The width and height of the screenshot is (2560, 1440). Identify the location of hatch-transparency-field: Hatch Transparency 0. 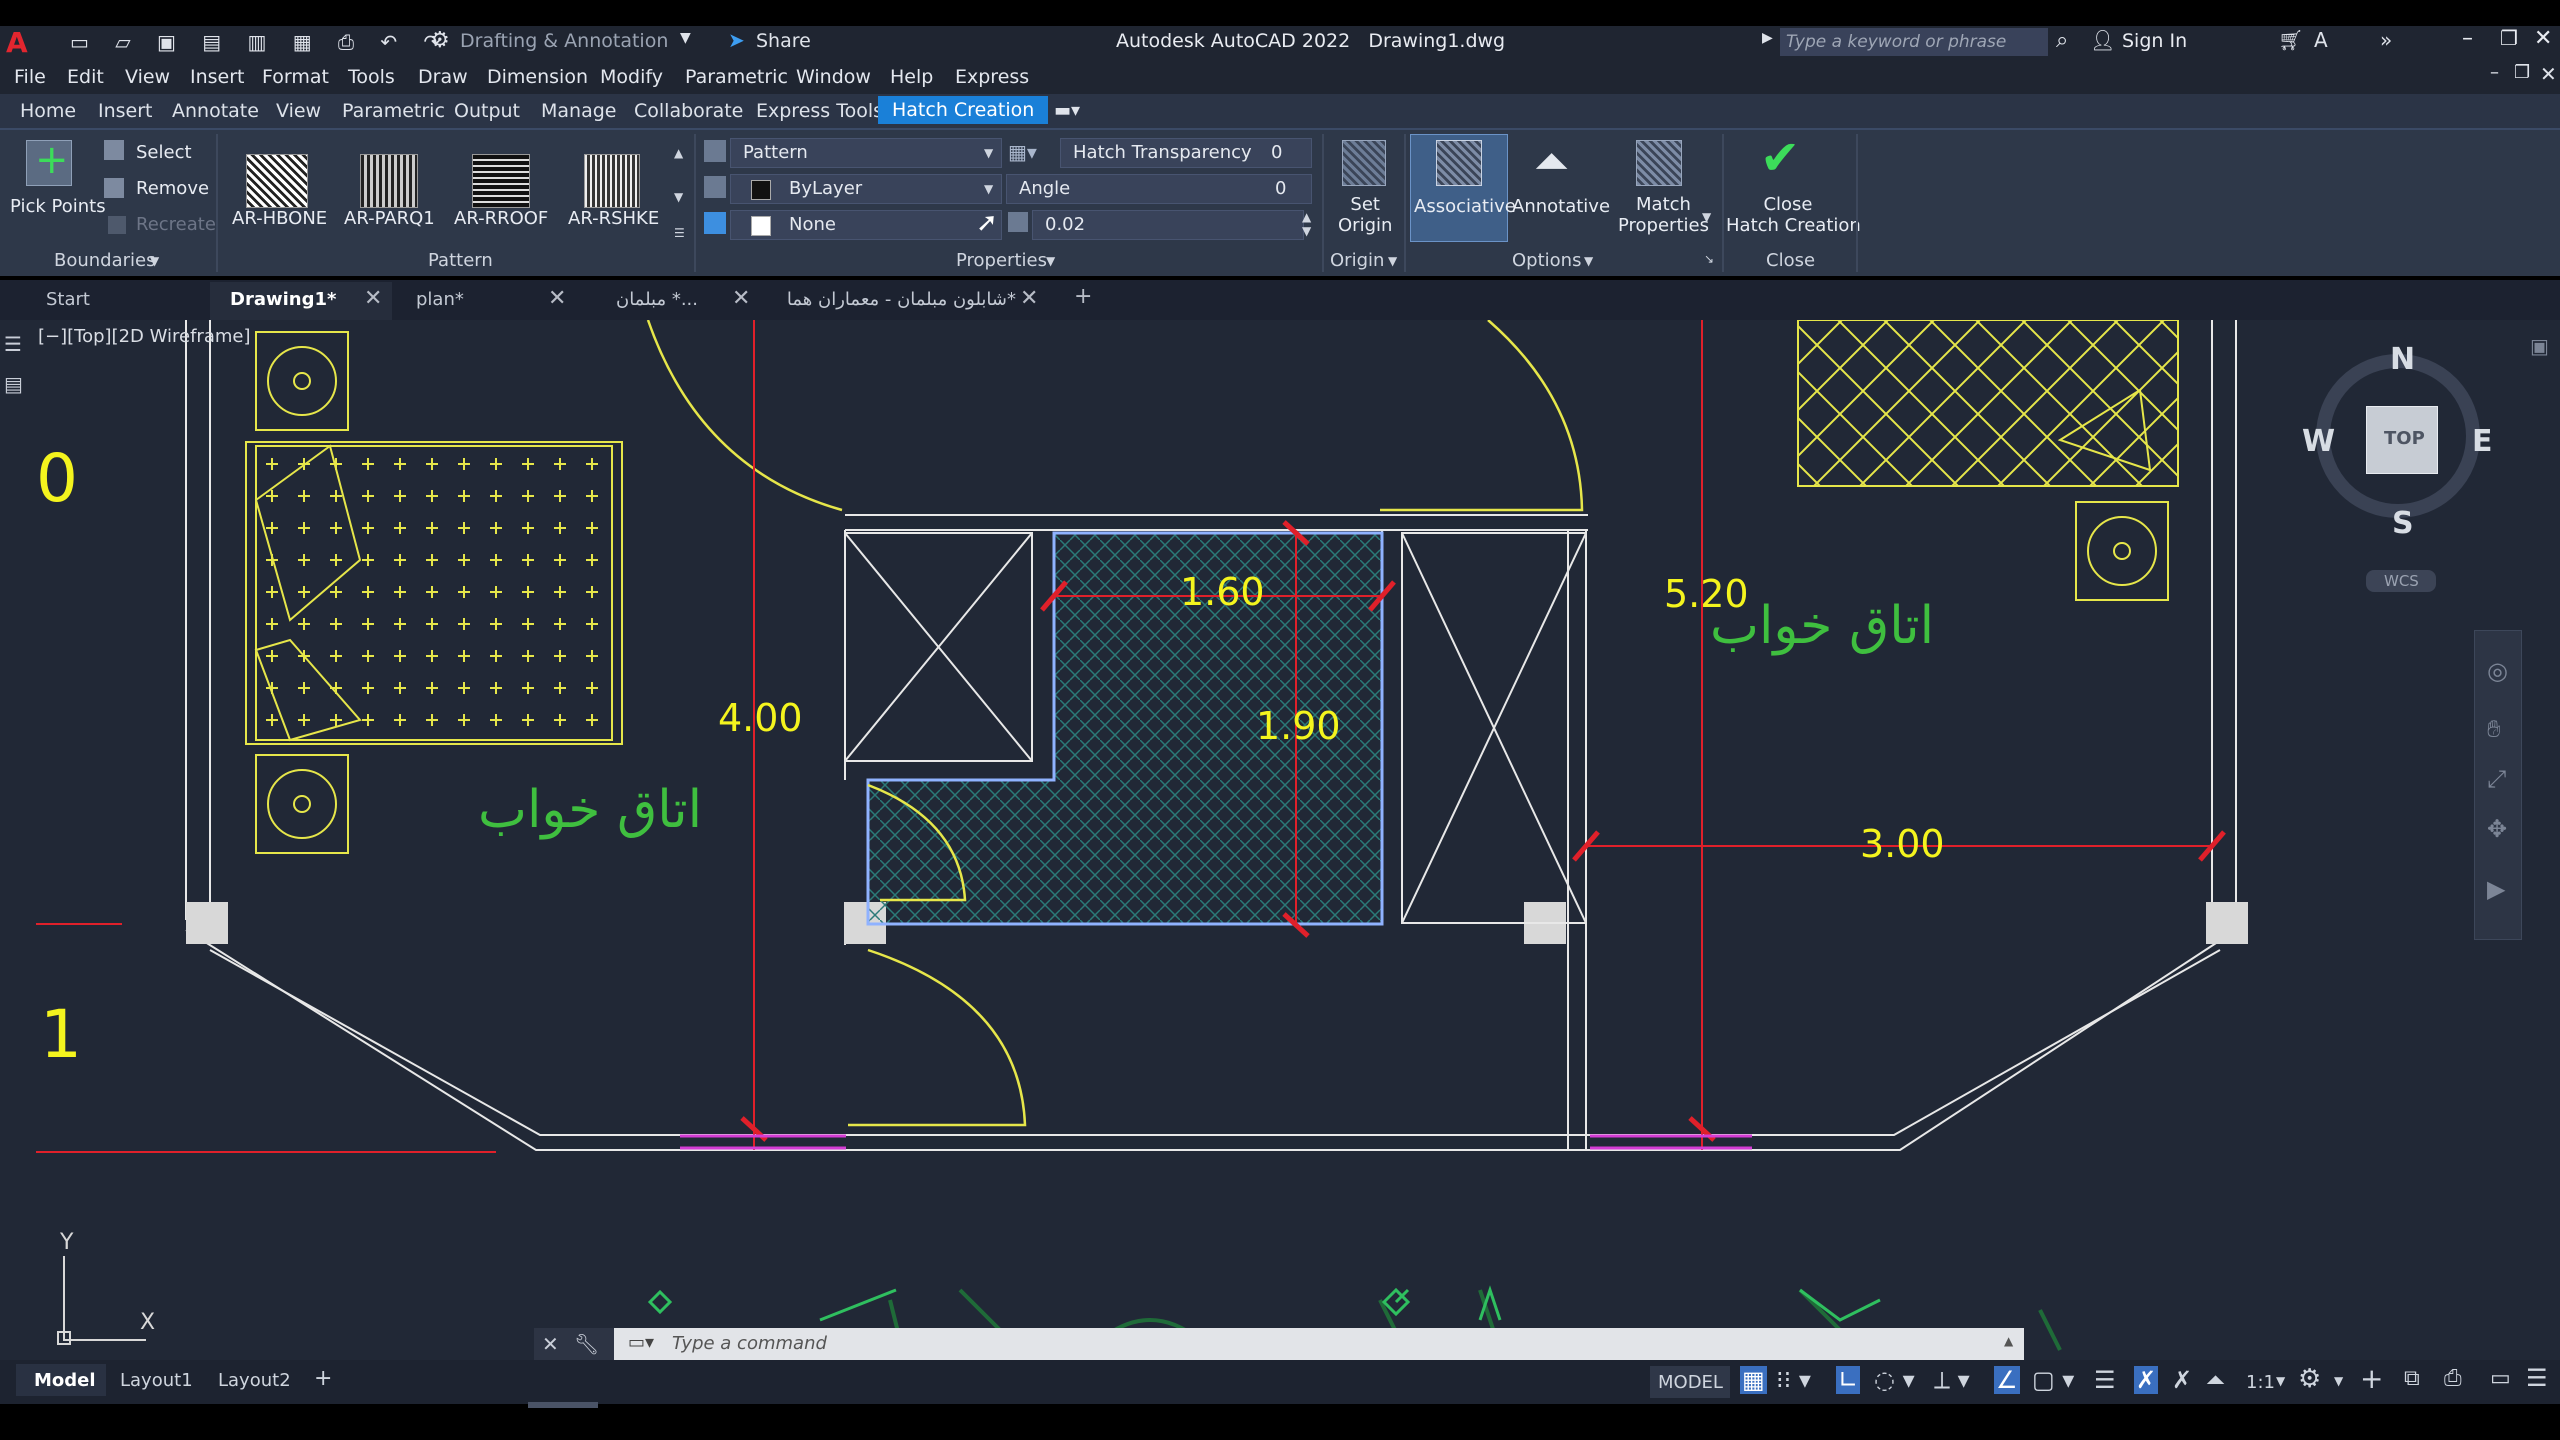
(1186, 153).